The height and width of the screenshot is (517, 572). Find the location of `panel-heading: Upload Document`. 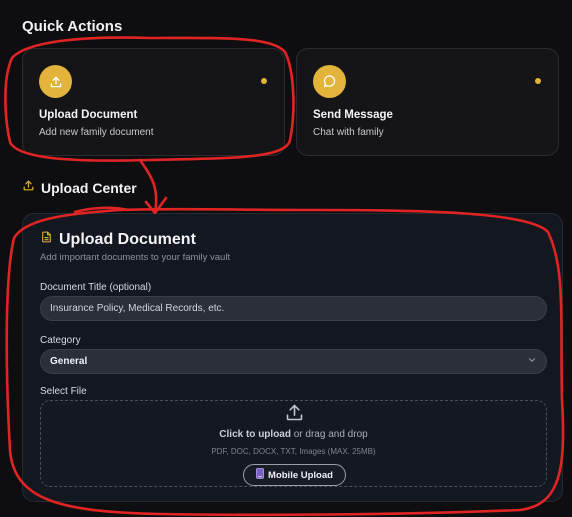

panel-heading: Upload Document is located at coordinates (118, 239).